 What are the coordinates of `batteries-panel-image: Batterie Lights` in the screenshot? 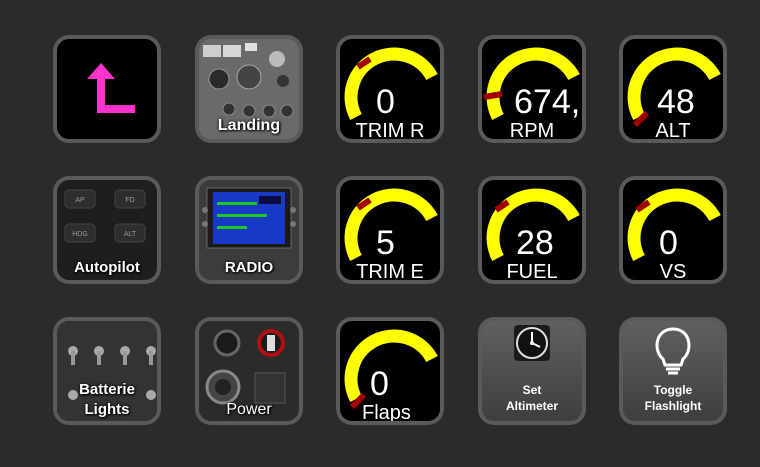 It's located at (107, 371).